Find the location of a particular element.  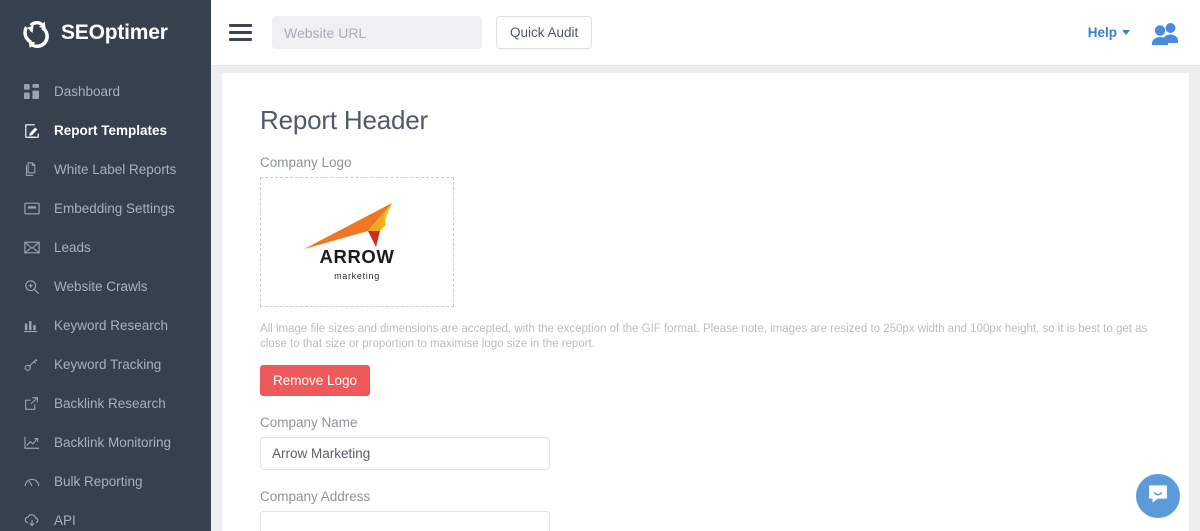

arrow-marketing-logo: ARROW marketing is located at coordinates (357, 242).